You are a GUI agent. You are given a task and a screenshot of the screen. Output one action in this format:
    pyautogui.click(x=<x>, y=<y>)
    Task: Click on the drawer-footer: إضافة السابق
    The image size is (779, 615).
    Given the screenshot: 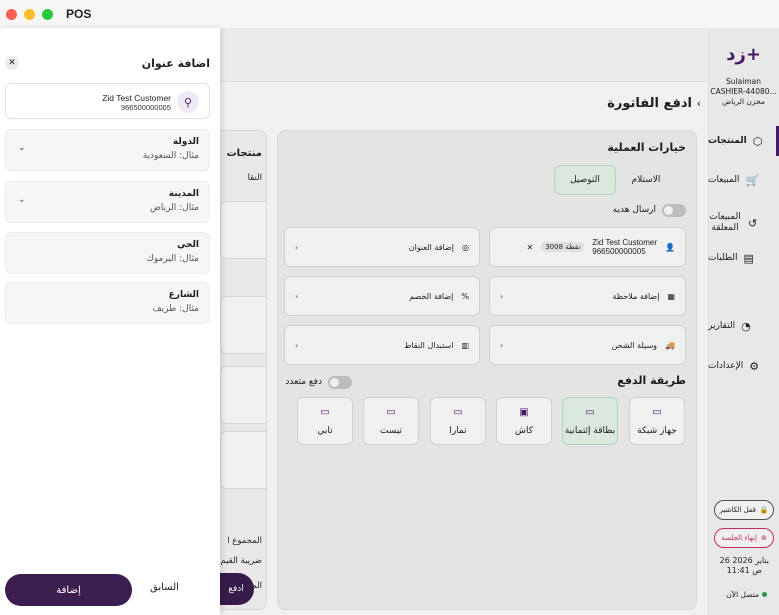 What is the action you would take?
    pyautogui.click(x=110, y=590)
    